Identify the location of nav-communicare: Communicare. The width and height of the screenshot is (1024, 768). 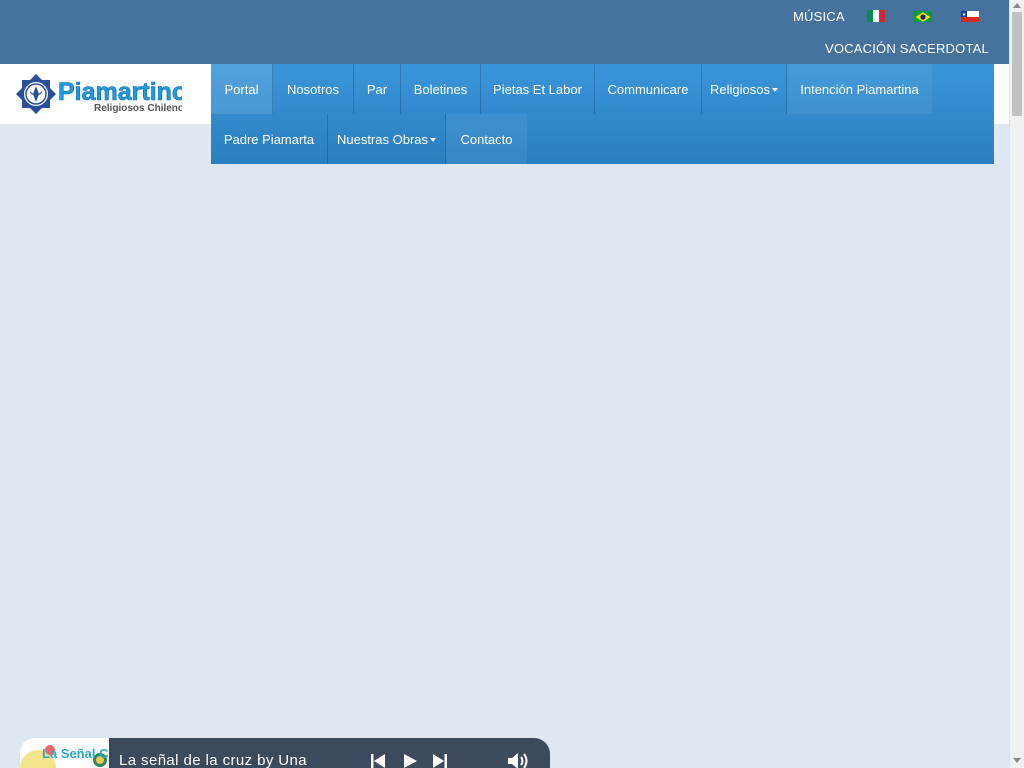
(648, 89).